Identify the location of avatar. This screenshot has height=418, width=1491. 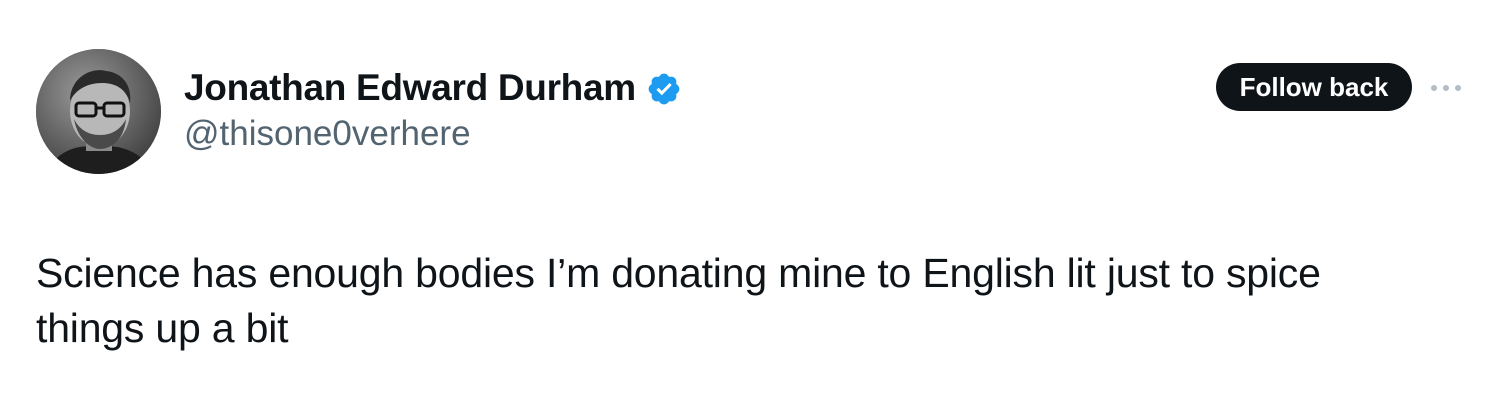
(98, 111).